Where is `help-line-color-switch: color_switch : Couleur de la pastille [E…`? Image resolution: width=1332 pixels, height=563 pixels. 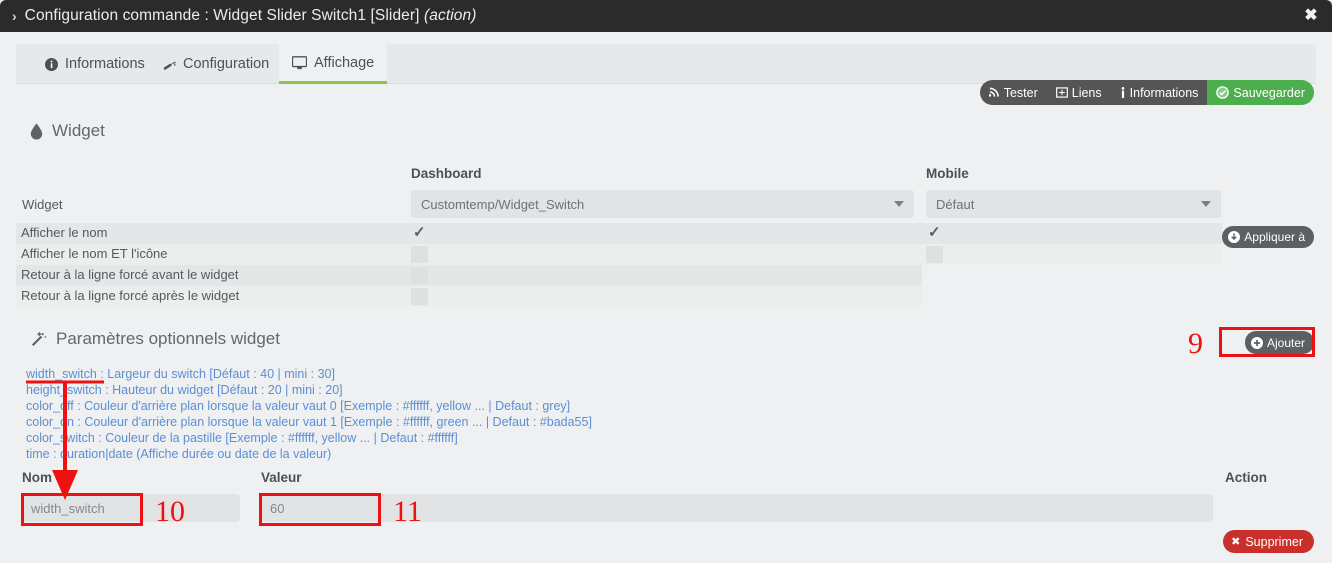 help-line-color-switch: color_switch : Couleur de la pastille [E… is located at coordinates (242, 438).